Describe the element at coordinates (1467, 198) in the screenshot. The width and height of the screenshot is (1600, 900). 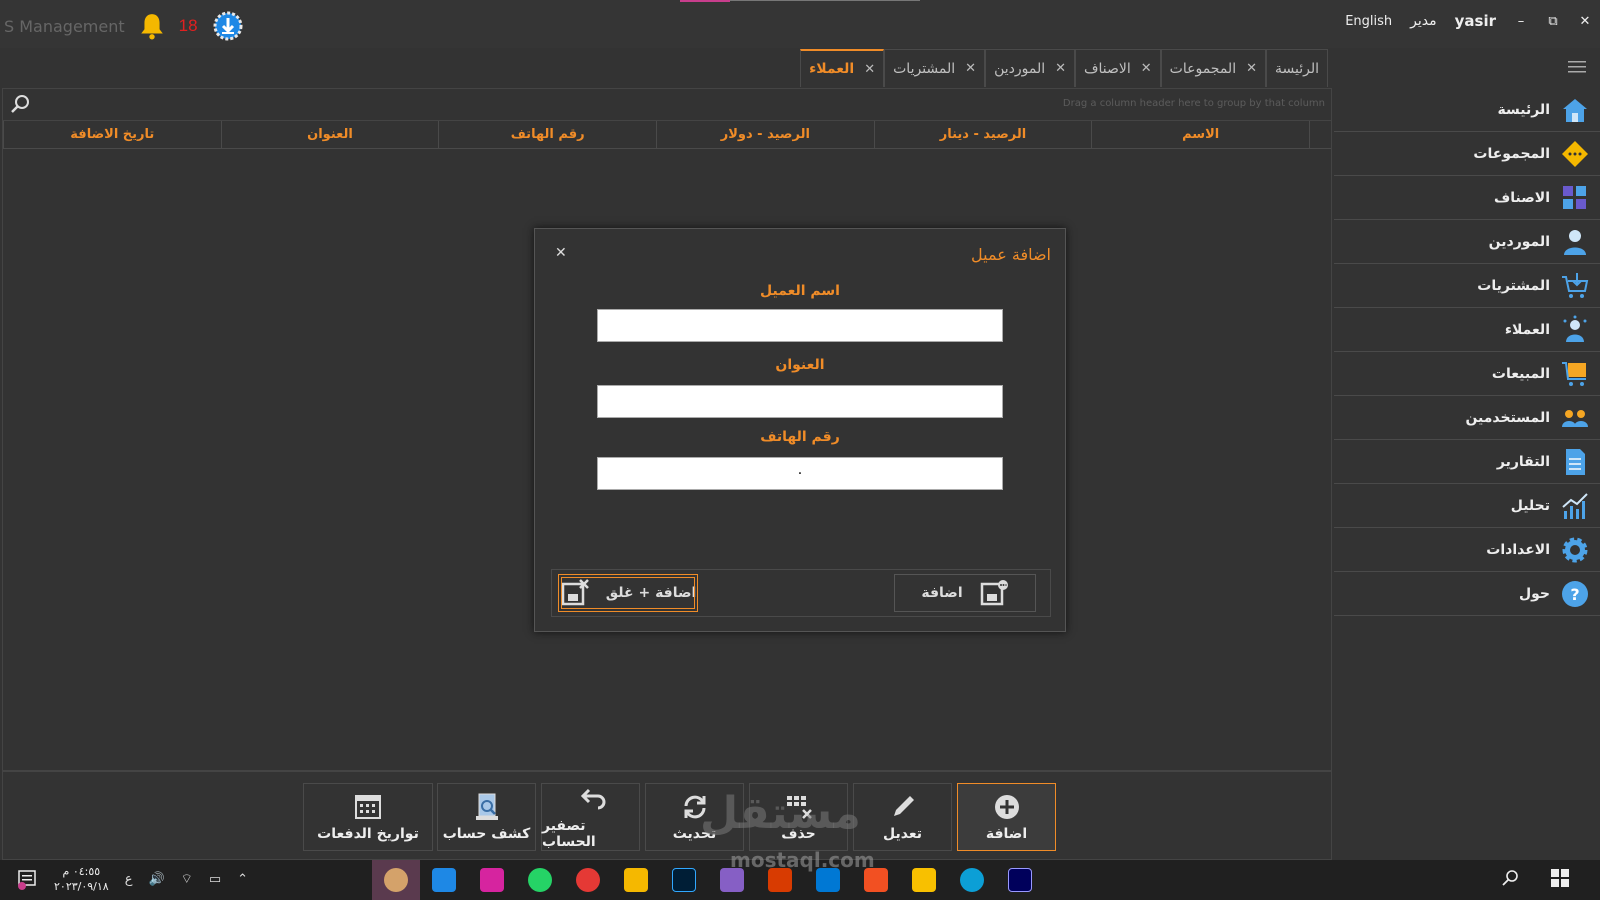
I see `sidebar-item-categories: الاصناف` at that location.